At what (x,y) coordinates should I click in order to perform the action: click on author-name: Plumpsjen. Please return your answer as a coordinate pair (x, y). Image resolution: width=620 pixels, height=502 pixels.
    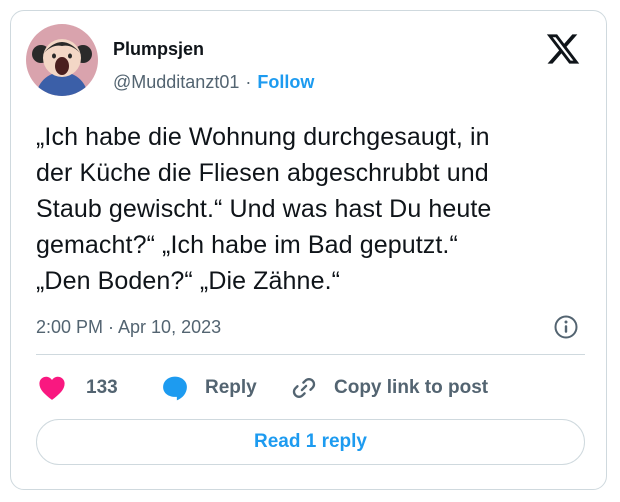
    Looking at the image, I should click on (158, 49).